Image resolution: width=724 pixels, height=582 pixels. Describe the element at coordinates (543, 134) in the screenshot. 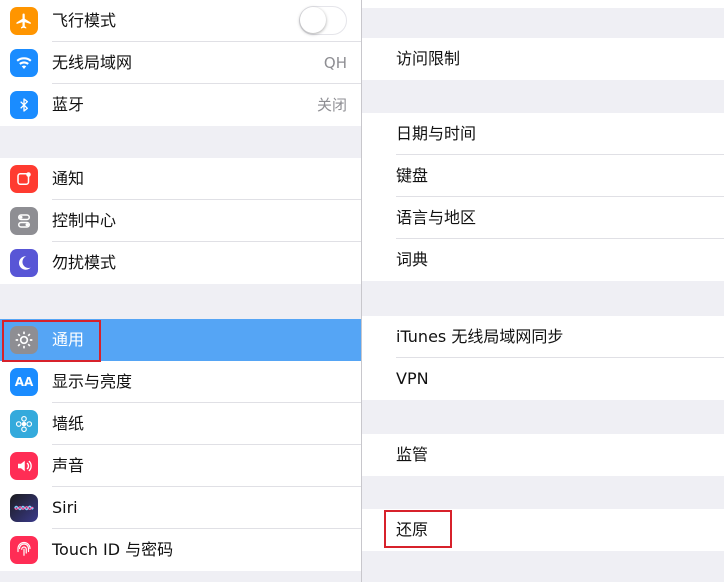

I see `detail-item-date-time: 日期与时间` at that location.